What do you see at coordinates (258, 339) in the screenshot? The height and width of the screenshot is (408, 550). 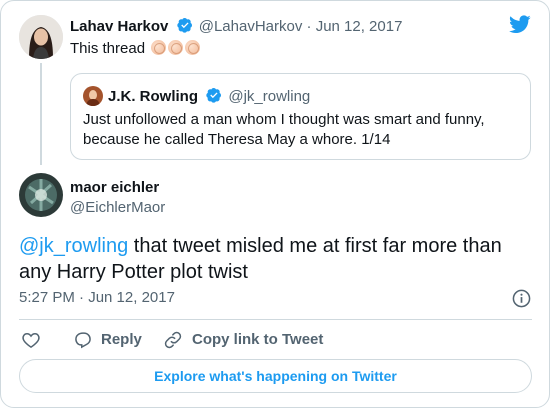 I see `copy-link-label: Copy link to Tweet` at bounding box center [258, 339].